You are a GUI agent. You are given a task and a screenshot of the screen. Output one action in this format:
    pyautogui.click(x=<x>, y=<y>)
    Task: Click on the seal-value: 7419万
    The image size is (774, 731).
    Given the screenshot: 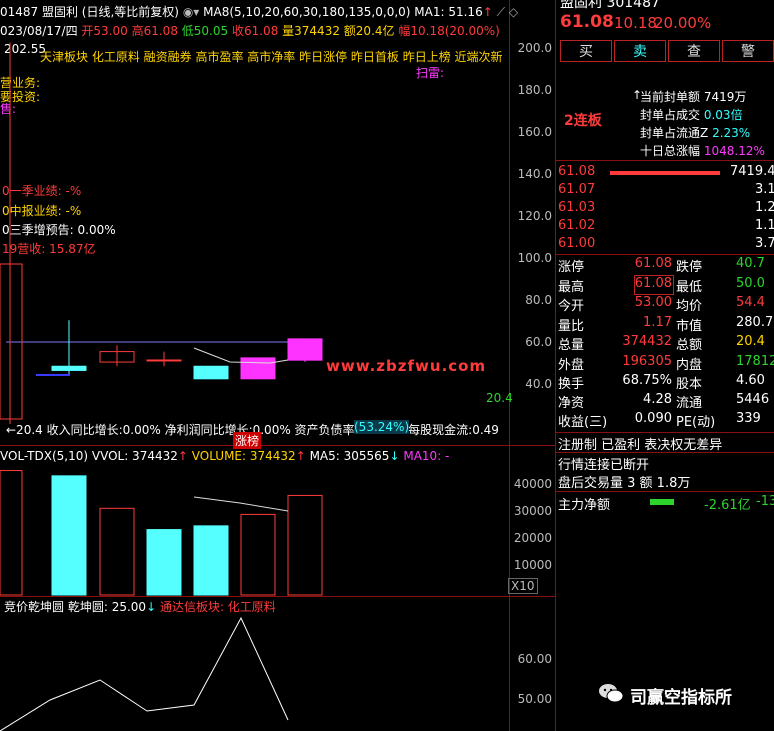 What is the action you would take?
    pyautogui.click(x=725, y=97)
    